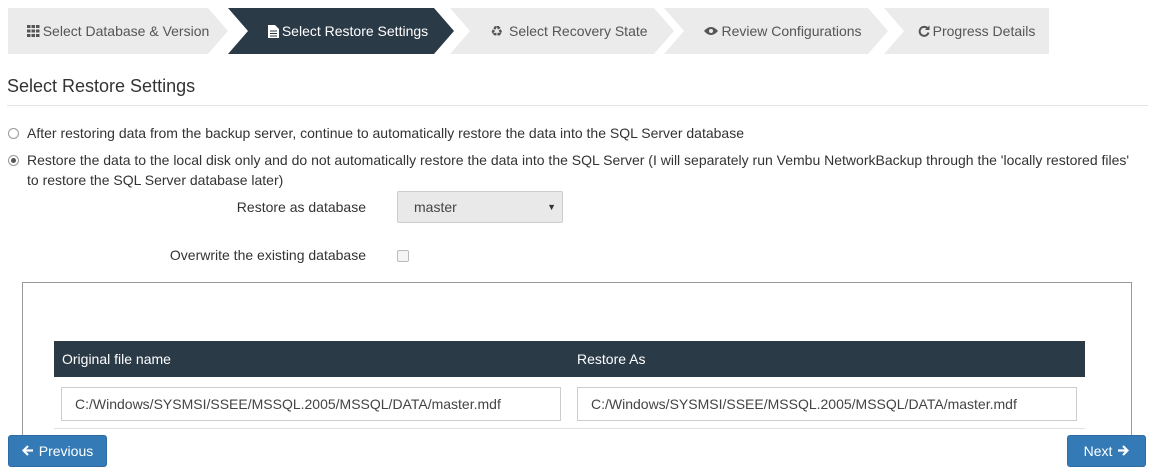  Describe the element at coordinates (480, 207) in the screenshot. I see `restore-as-database-select: master ▼` at that location.